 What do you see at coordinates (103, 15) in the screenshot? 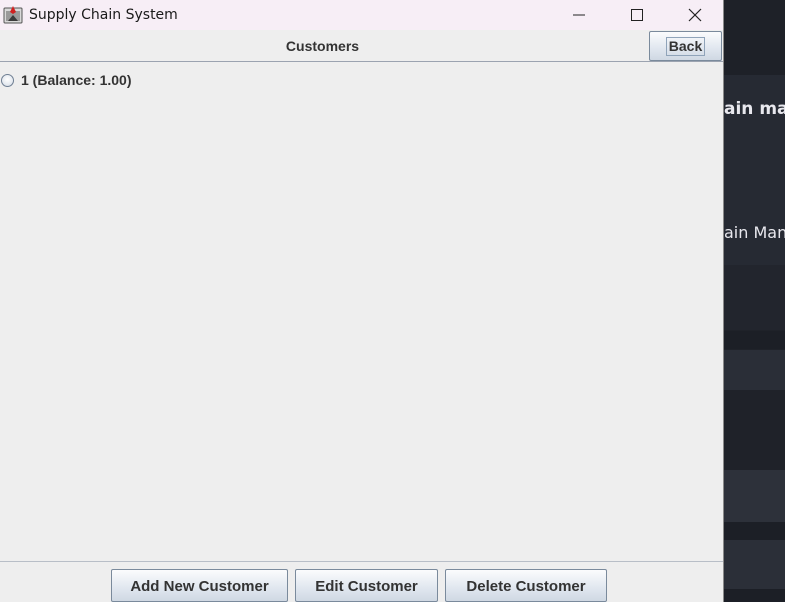
I see `window-title: Supply Chain System` at bounding box center [103, 15].